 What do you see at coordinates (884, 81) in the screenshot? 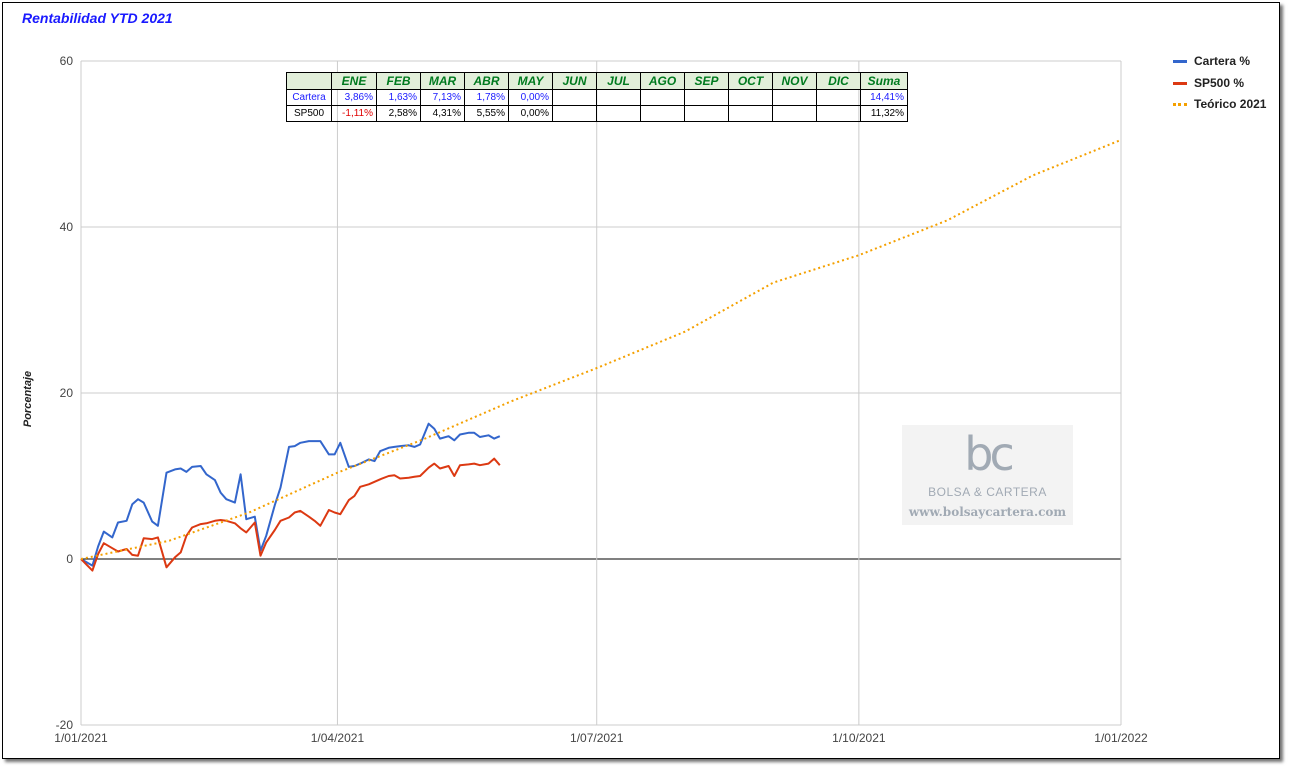
I see `table-header-cell: Suma` at bounding box center [884, 81].